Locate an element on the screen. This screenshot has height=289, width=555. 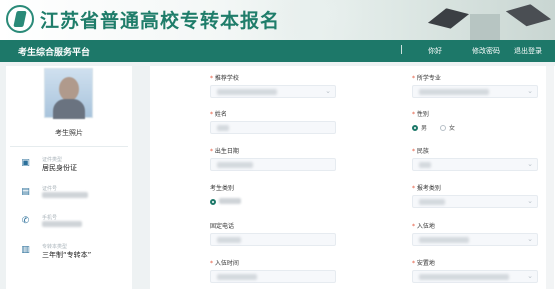
settle-place-select: ⌄ is located at coordinates (475, 276).